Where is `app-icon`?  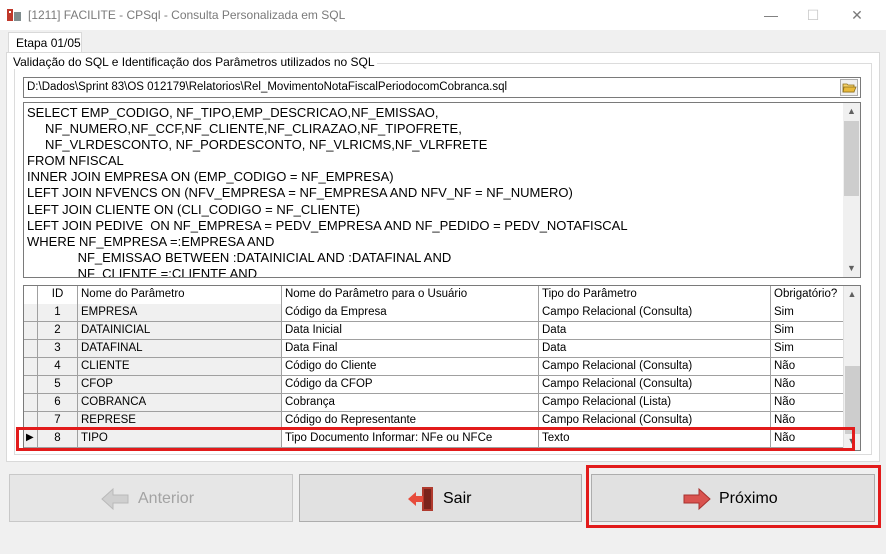 app-icon is located at coordinates (14, 15).